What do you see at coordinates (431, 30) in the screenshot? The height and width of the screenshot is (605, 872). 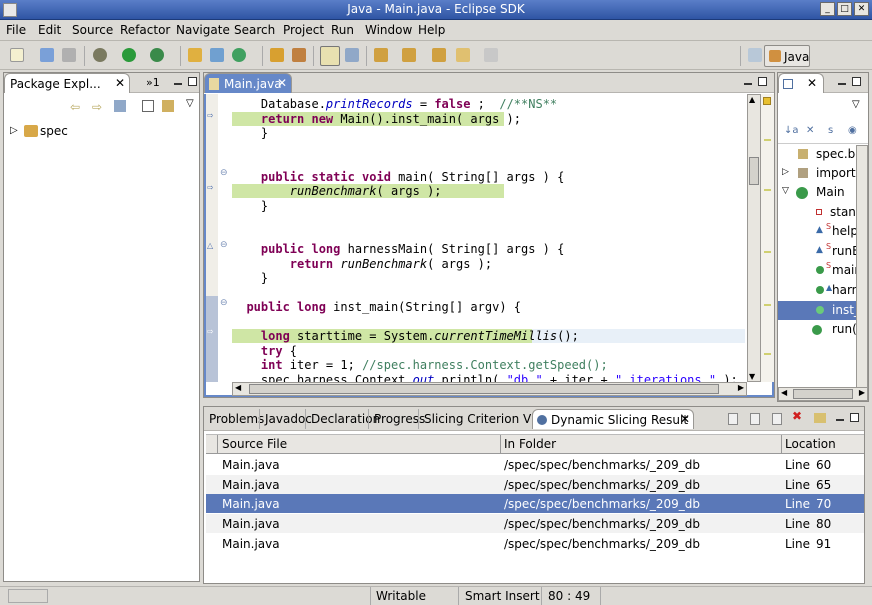 I see `menu-help: Help` at bounding box center [431, 30].